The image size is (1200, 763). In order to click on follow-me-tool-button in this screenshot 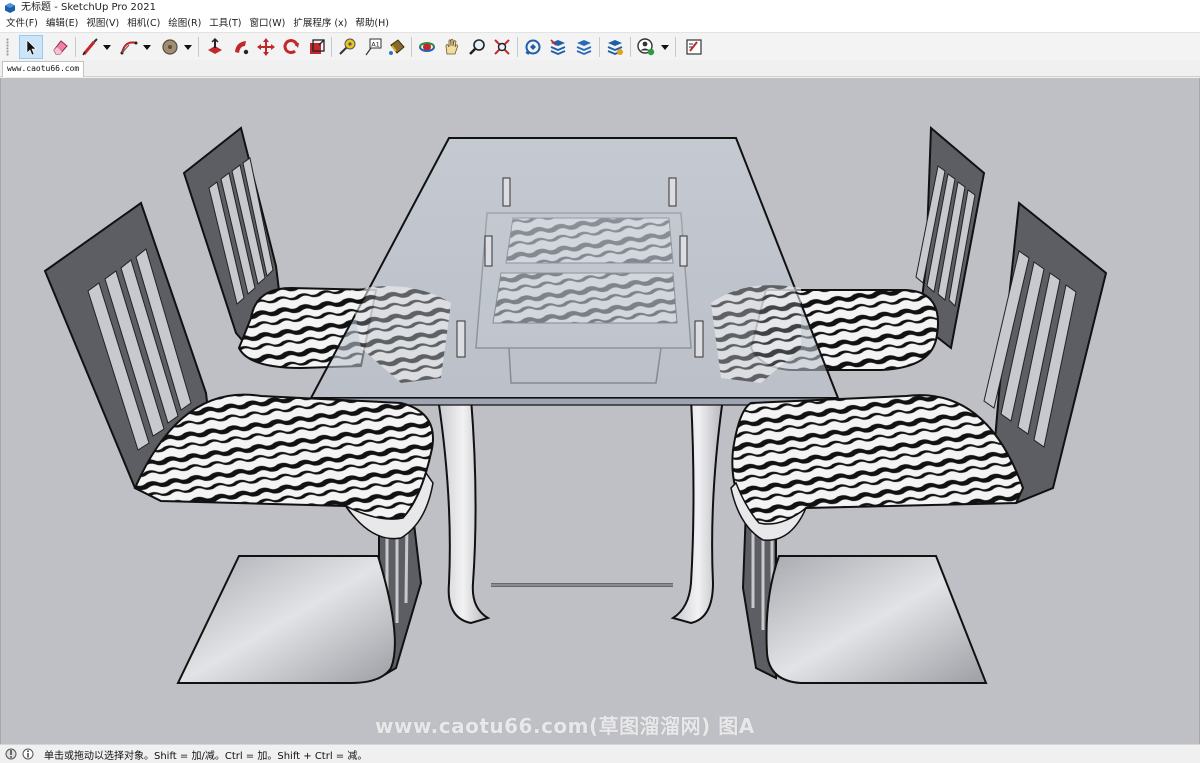, I will do `click(241, 47)`.